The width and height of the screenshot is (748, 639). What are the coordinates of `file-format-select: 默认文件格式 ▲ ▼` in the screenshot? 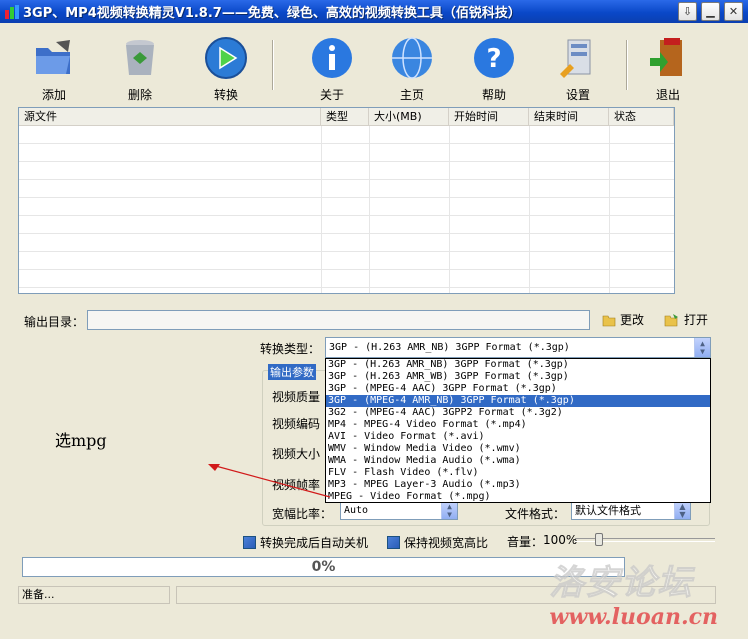 It's located at (631, 510).